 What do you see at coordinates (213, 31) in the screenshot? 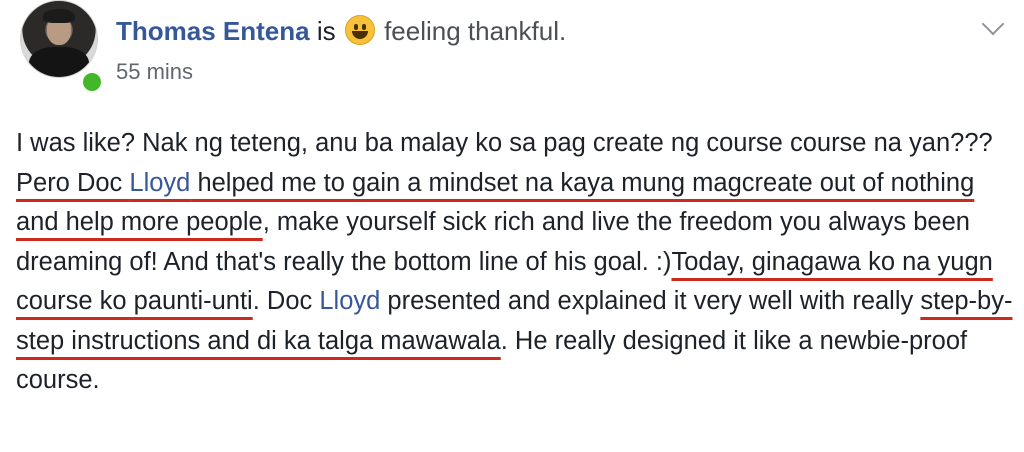
I see `author-name-link: Thomas Entena` at bounding box center [213, 31].